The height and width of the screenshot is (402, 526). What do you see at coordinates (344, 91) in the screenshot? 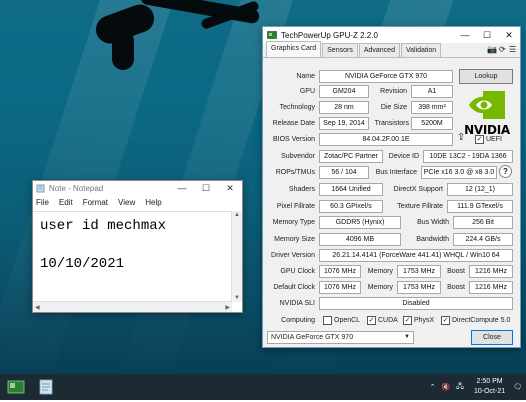
I see `gpu-value: GM204` at bounding box center [344, 91].